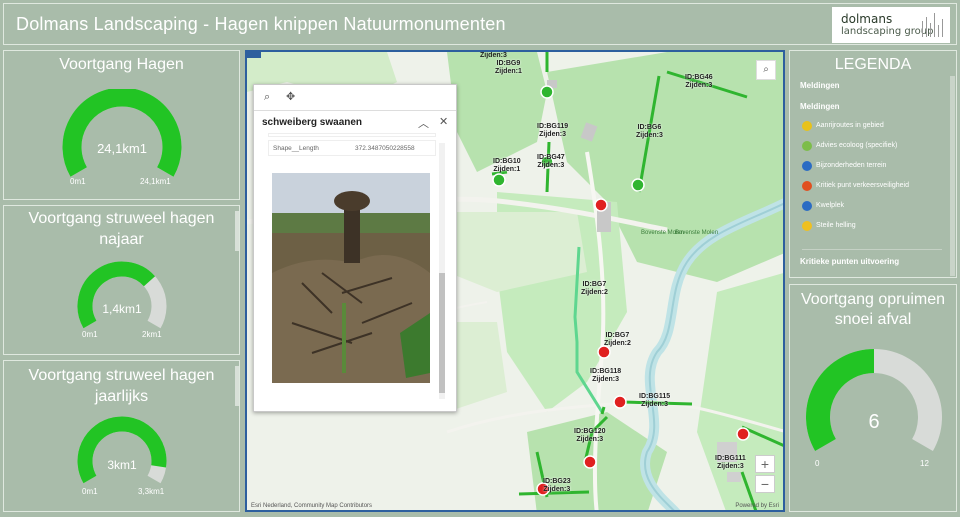  I want to click on attribute-row: Shape__Length 372.3487050228558, so click(352, 148).